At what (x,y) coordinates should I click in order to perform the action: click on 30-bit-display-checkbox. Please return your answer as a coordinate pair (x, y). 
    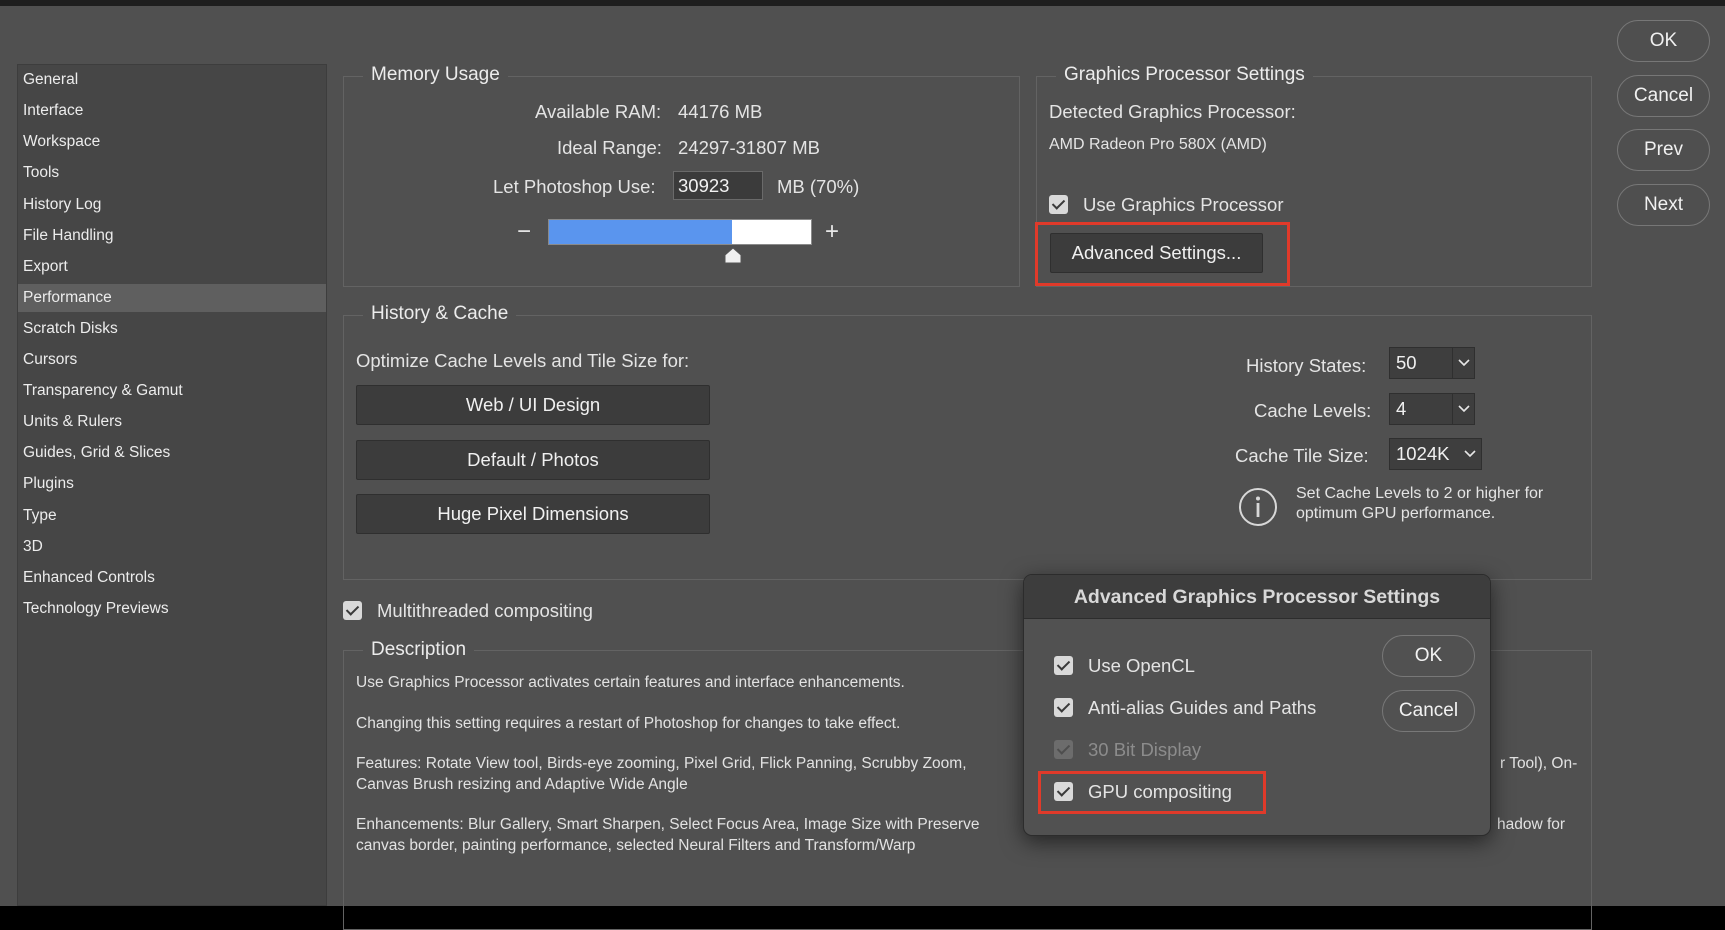
    Looking at the image, I should click on (1063, 749).